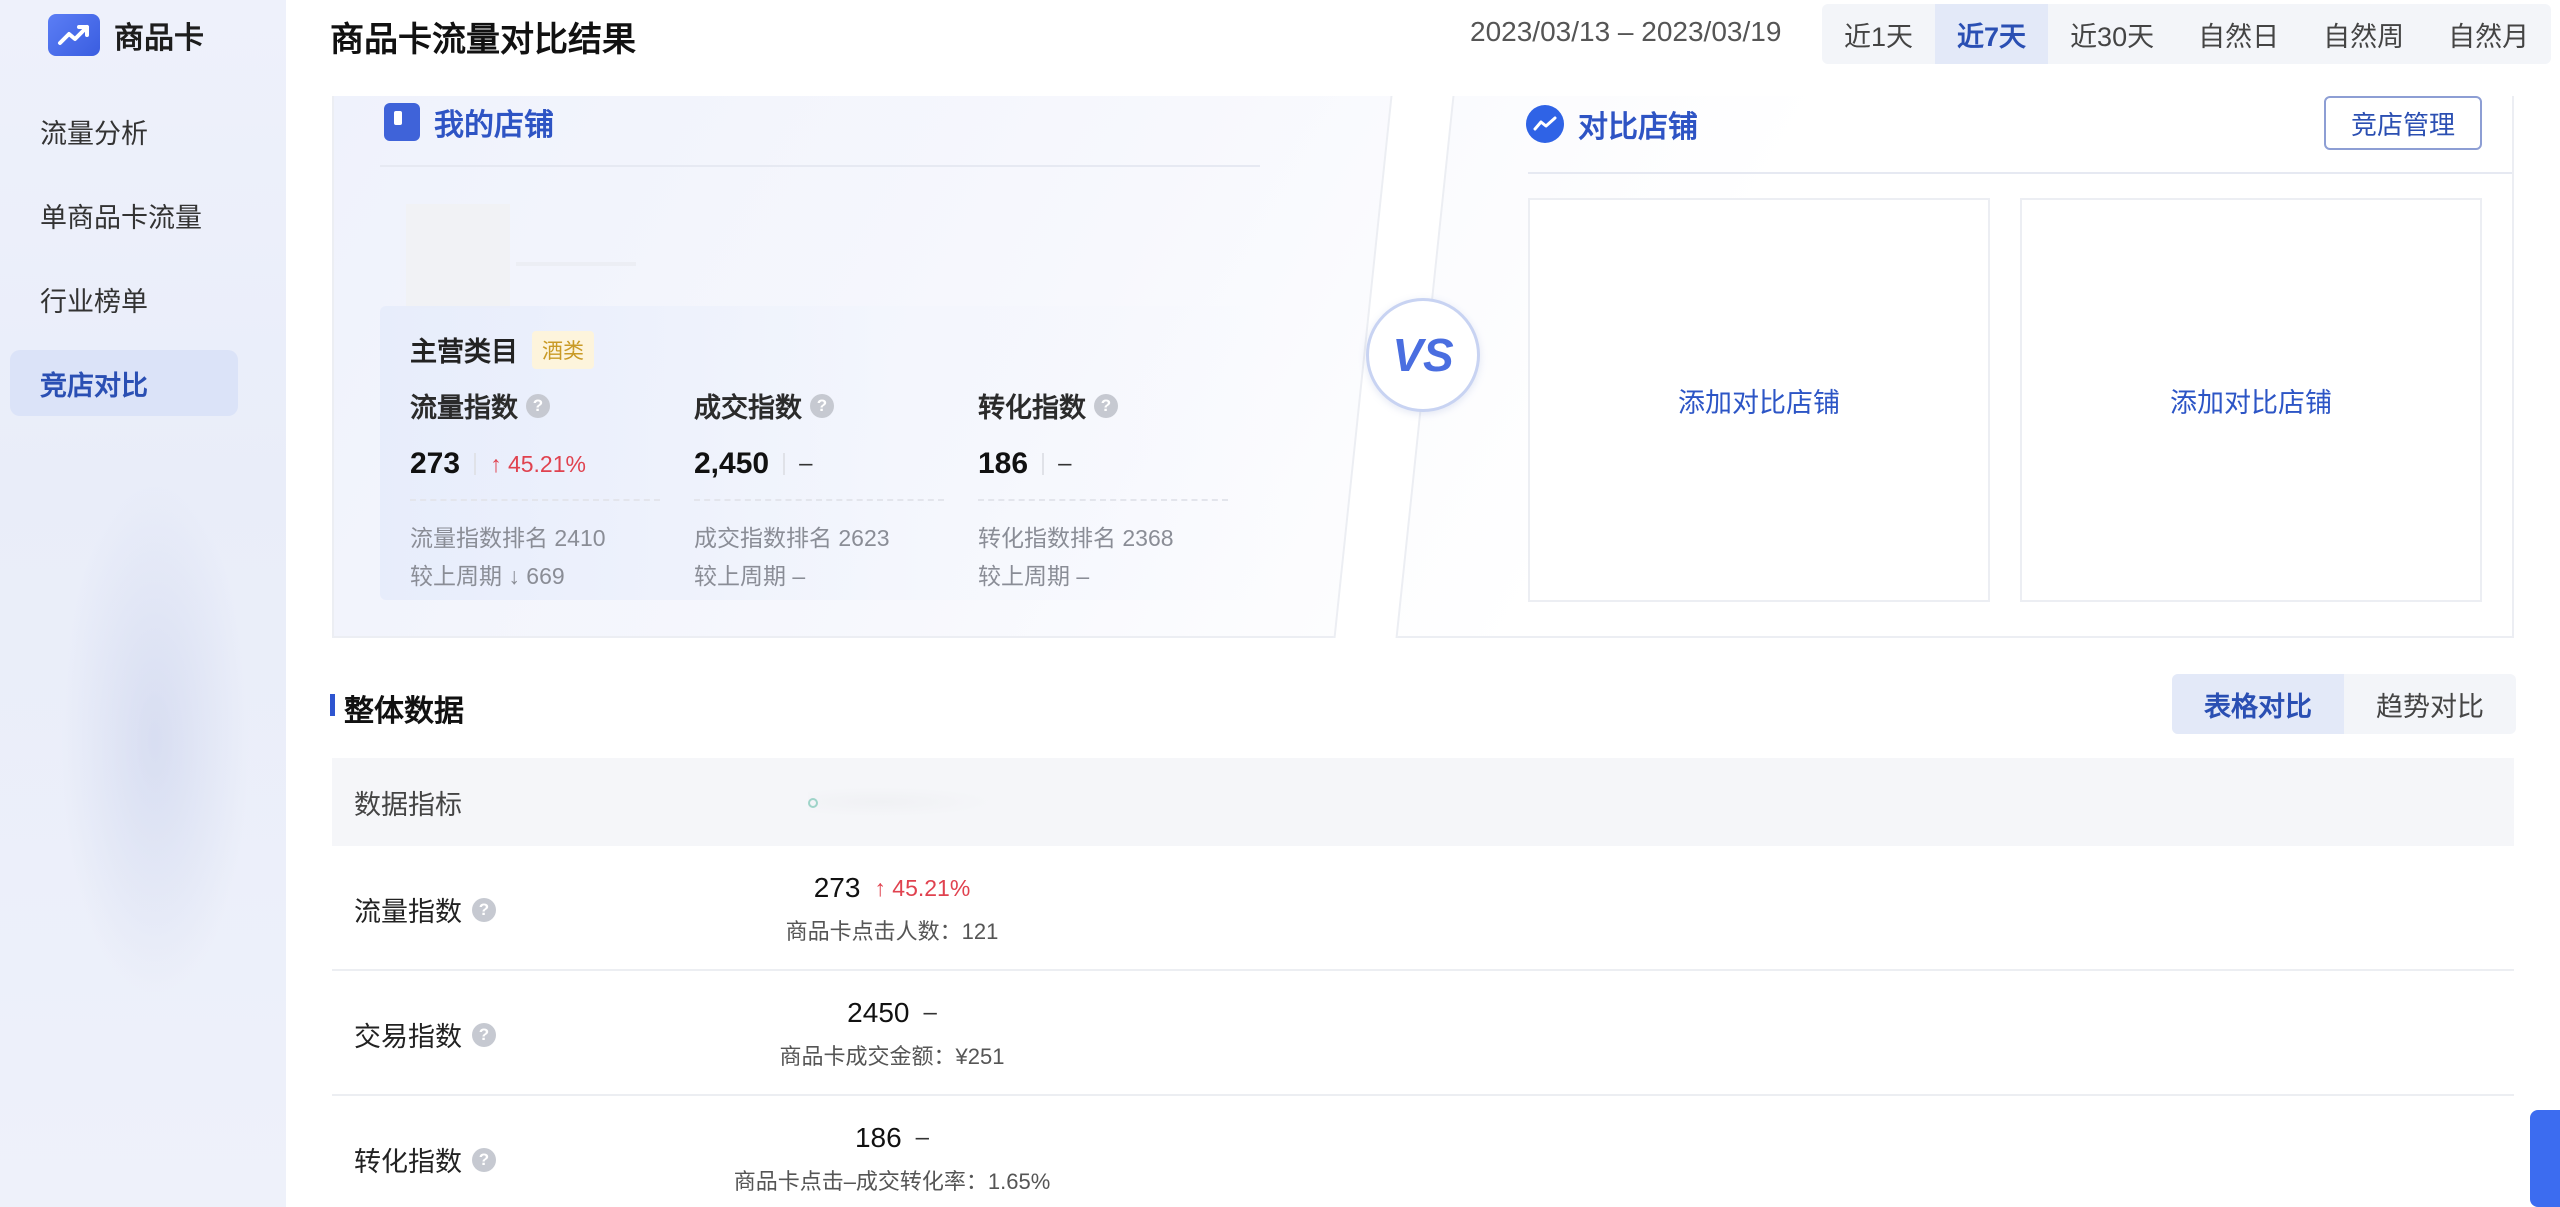 This screenshot has height=1207, width=2560. I want to click on range-tab-1d: 近1天, so click(1878, 34).